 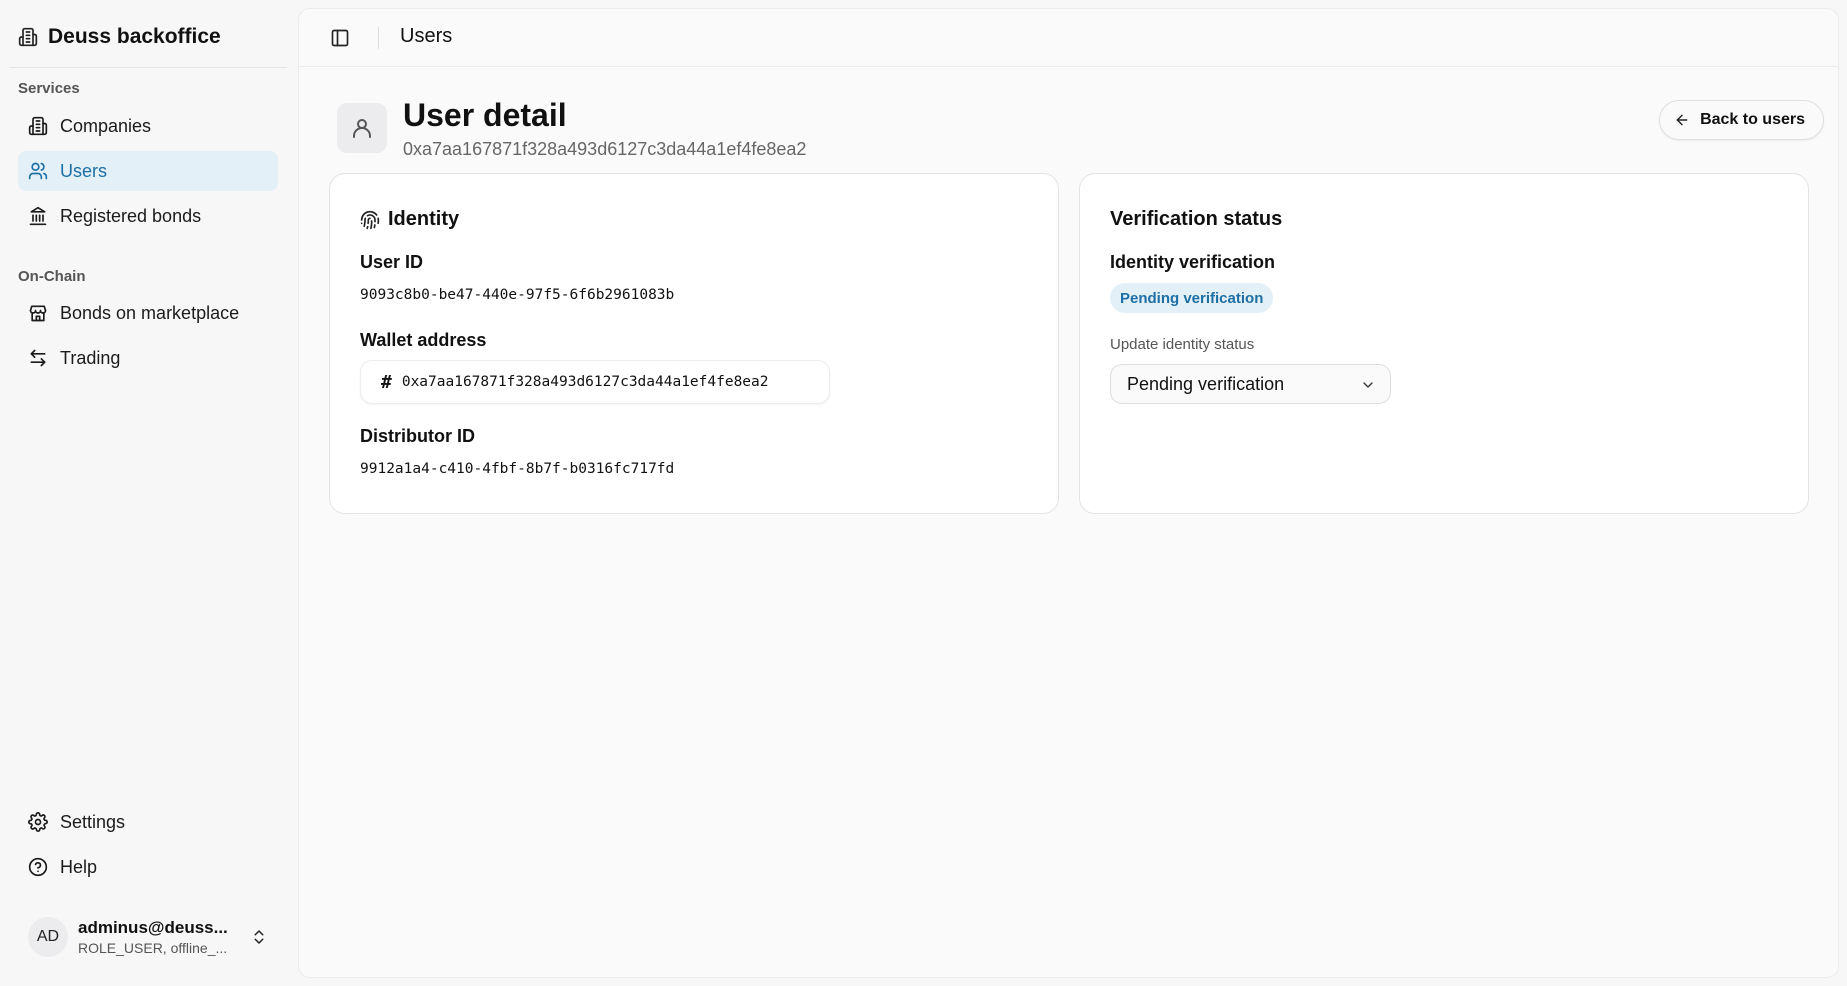 What do you see at coordinates (49, 88) in the screenshot?
I see `section-label-services: Services` at bounding box center [49, 88].